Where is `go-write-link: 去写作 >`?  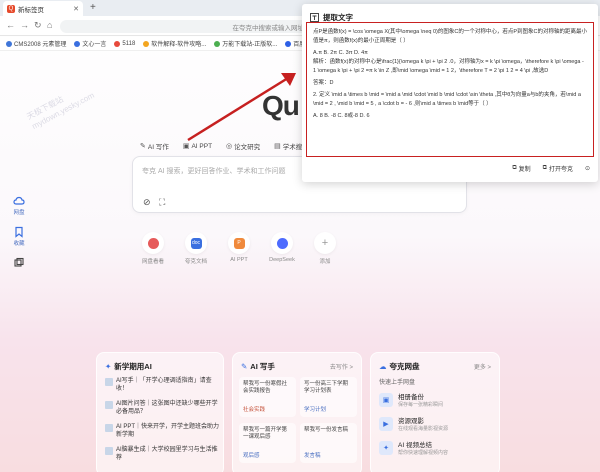
go-write-link: 去写作 > is located at coordinates (341, 366).